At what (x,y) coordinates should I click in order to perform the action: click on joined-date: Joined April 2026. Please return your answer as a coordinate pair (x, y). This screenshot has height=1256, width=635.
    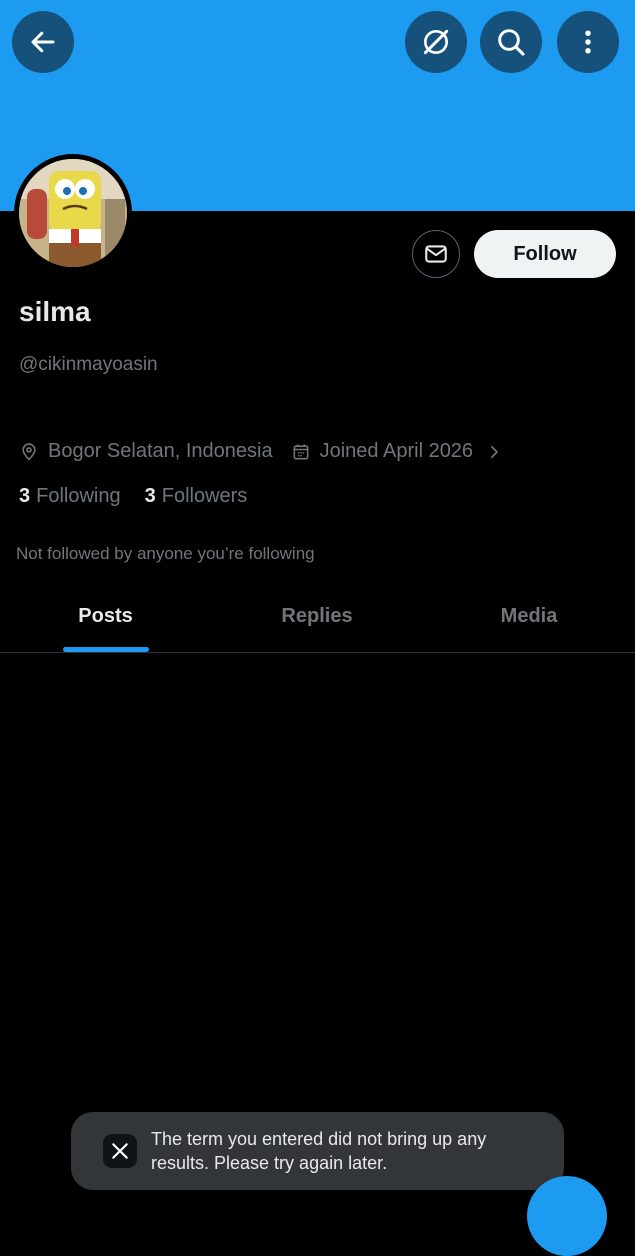
    Looking at the image, I should click on (396, 451).